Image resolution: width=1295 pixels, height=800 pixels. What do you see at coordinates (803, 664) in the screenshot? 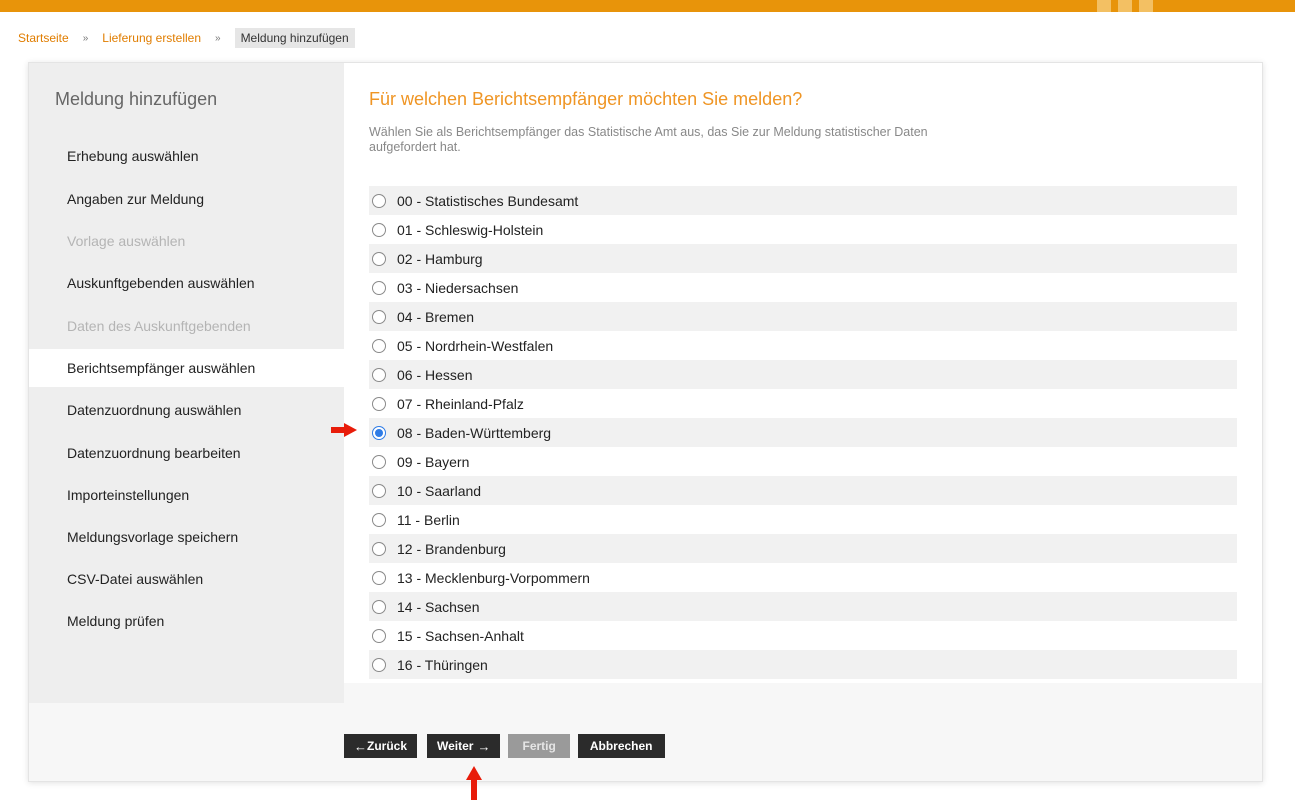
I see `radio-option-16: 16 - Thüringen` at bounding box center [803, 664].